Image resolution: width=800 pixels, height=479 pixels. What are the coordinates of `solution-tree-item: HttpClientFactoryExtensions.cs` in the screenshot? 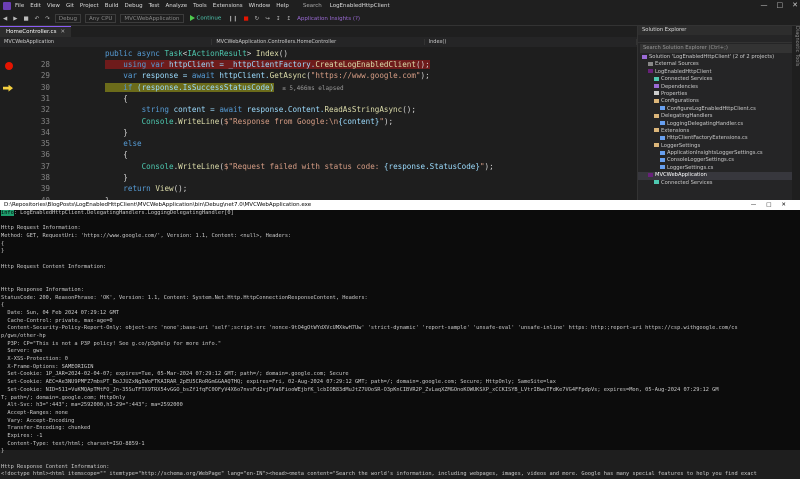 It's located at (719, 138).